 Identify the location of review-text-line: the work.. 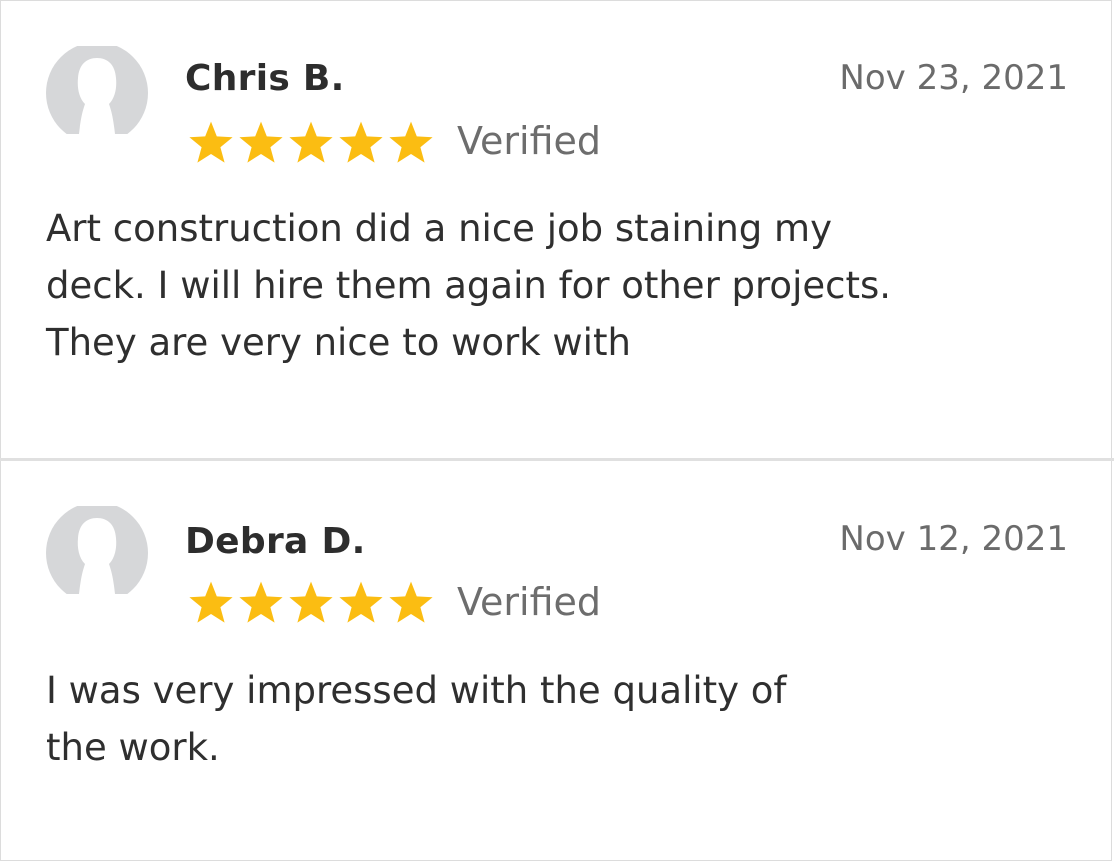
(133, 747).